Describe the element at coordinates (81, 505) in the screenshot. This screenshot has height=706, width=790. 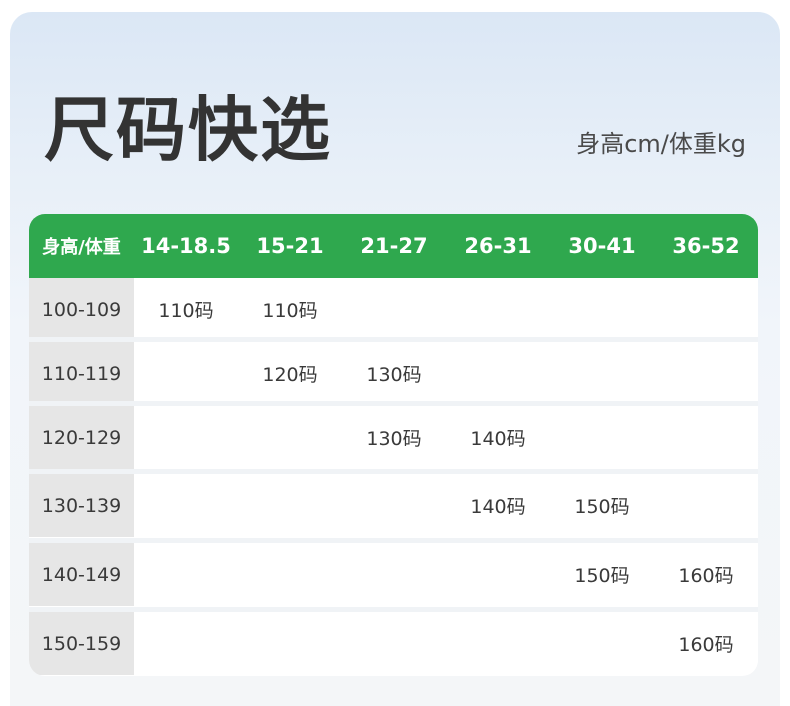
I see `row-header: 130-139` at that location.